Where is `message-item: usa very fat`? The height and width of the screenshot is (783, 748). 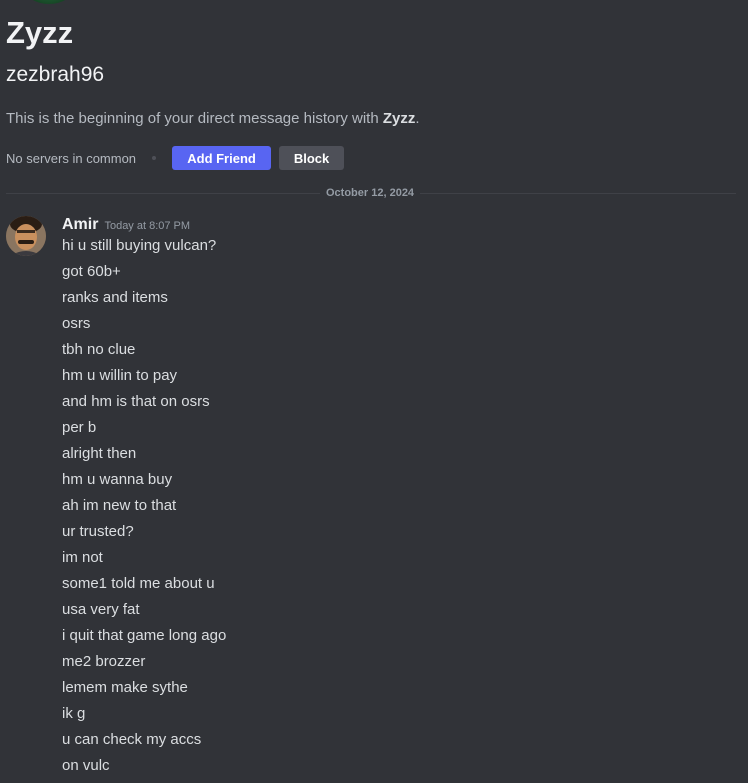
message-item: usa very fat is located at coordinates (144, 612).